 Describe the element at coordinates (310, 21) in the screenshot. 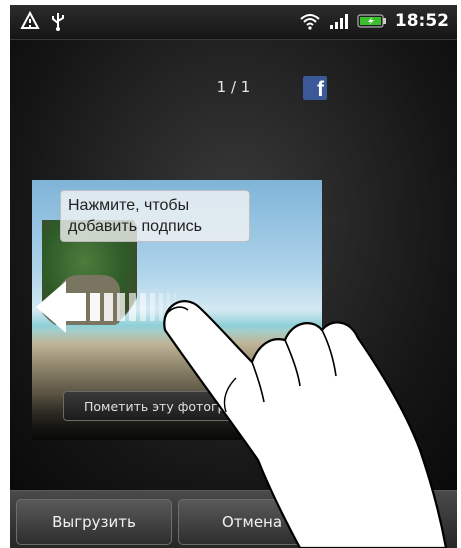

I see `wifi-icon` at that location.